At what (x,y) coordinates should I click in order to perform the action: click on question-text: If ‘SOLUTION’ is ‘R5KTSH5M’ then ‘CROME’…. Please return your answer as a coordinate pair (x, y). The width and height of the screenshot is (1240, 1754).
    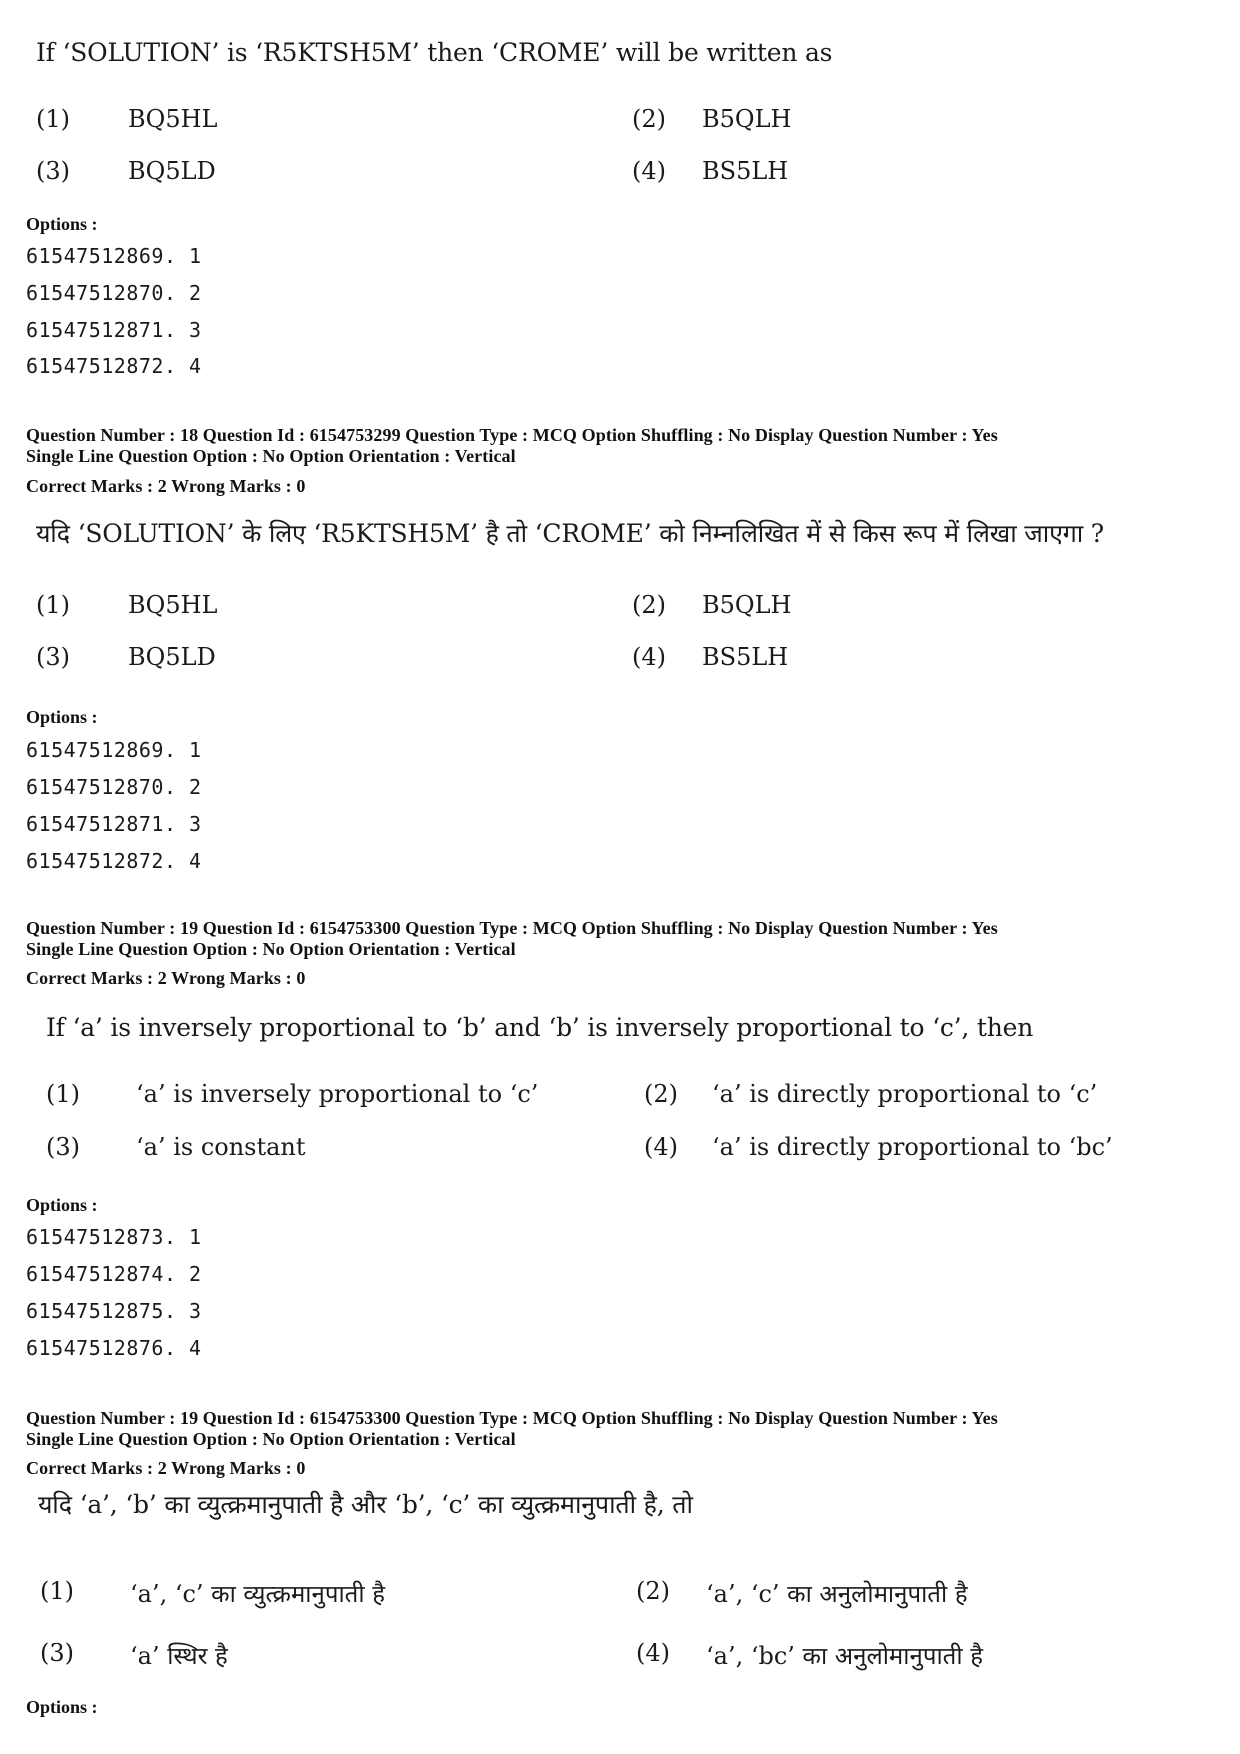
    Looking at the image, I should click on (434, 52).